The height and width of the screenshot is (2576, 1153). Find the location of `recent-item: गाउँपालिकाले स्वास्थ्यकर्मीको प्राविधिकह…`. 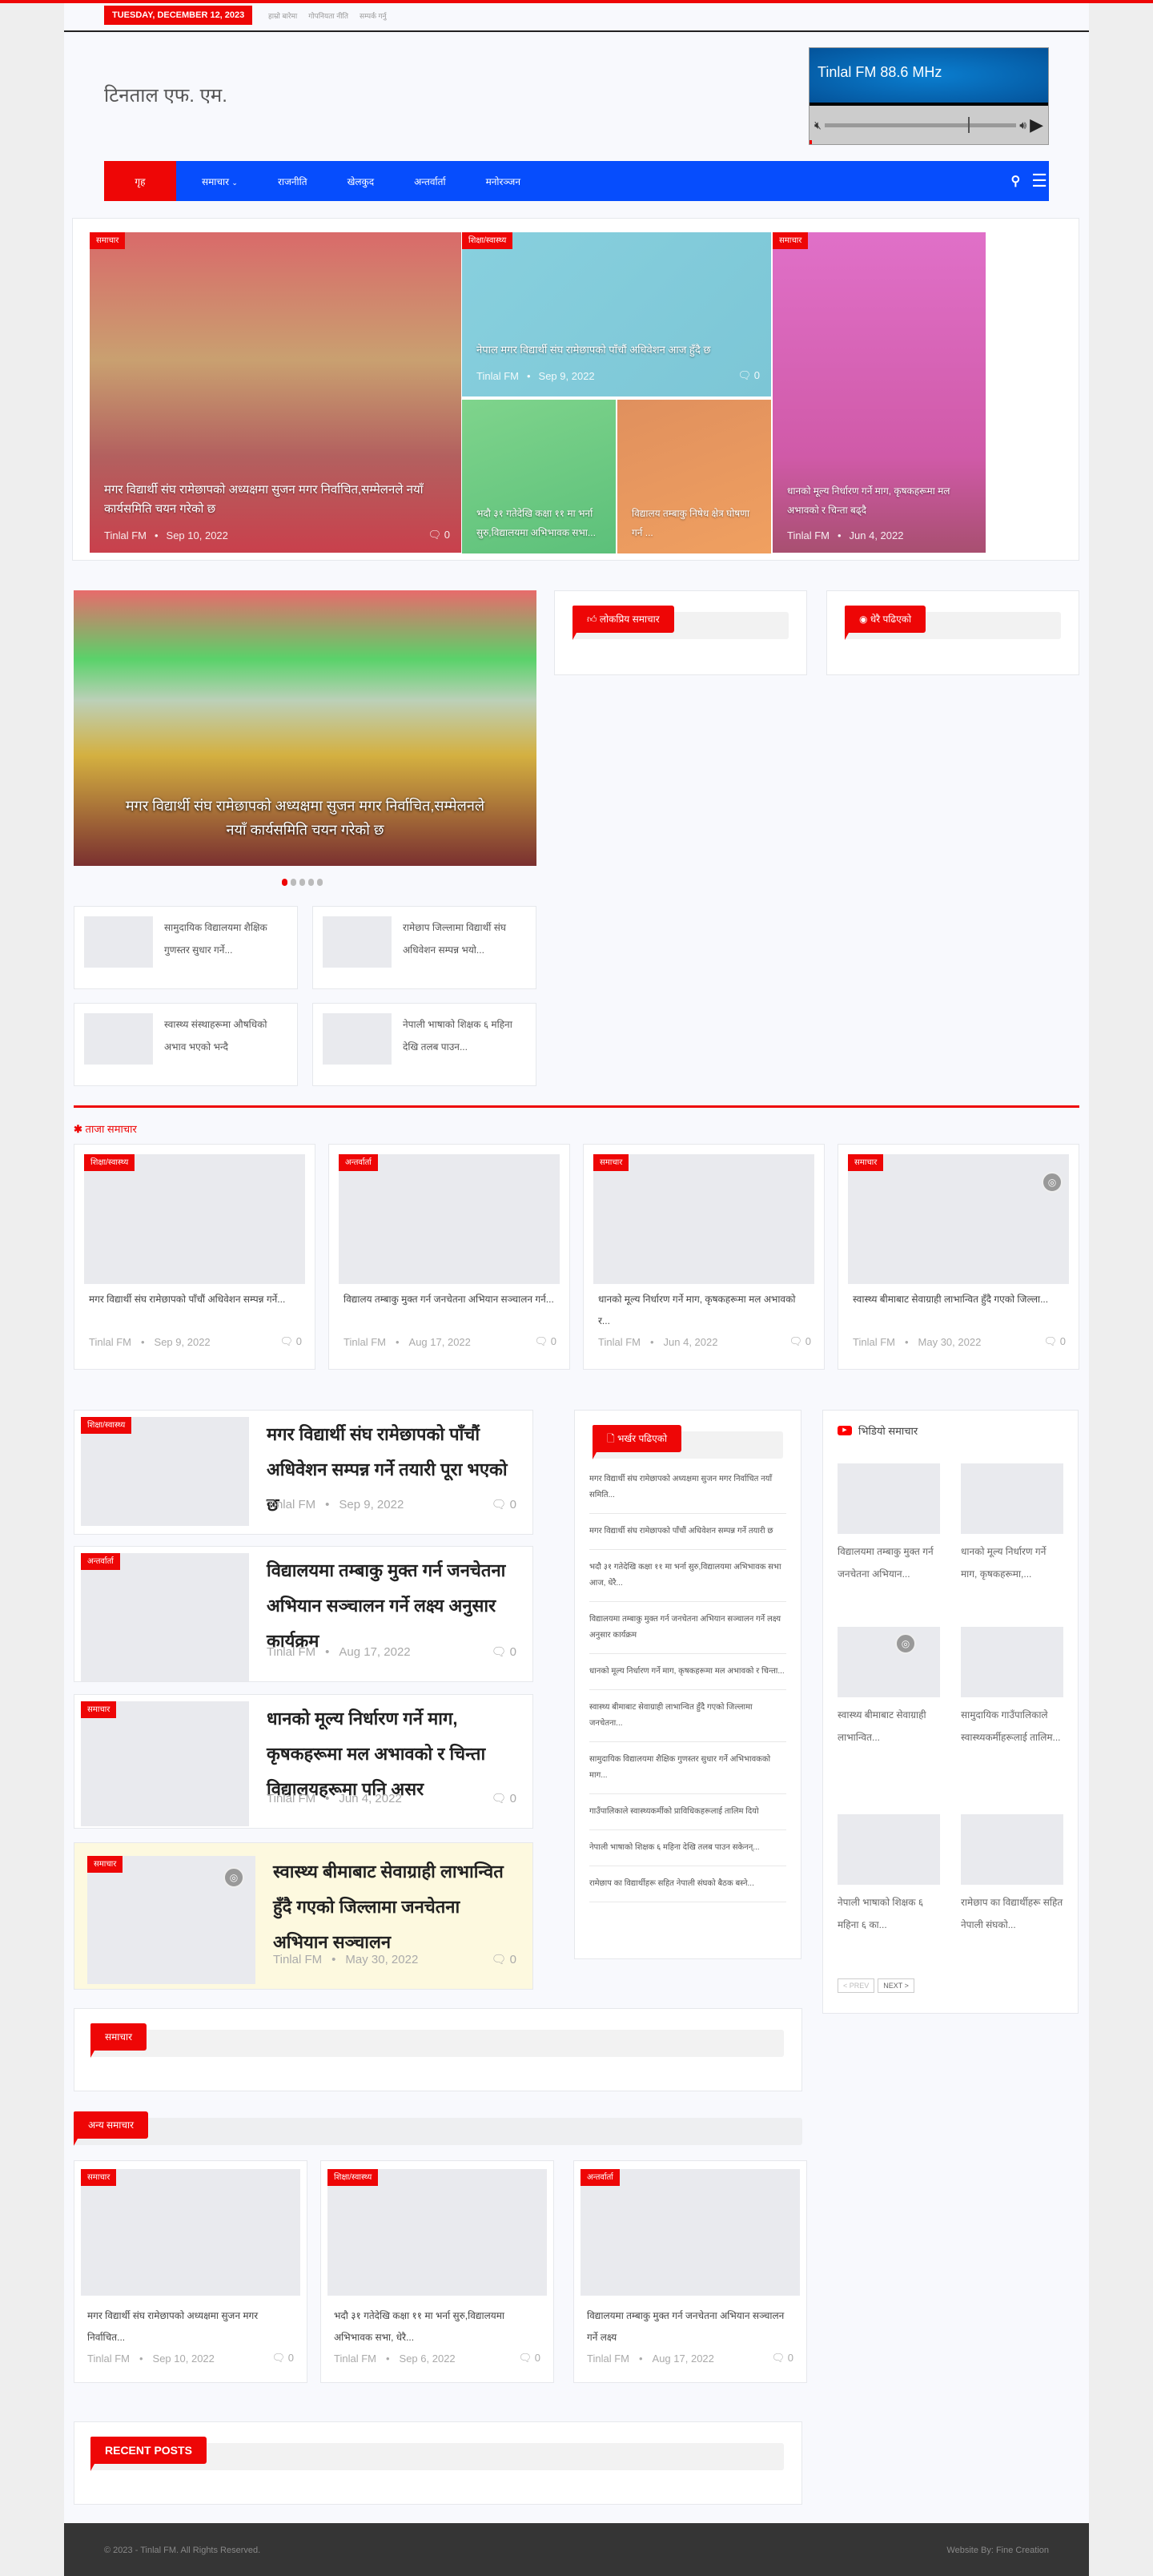

recent-item: गाउँपालिकाले स्वास्थ्यकर्मीको प्राविधिकह… is located at coordinates (688, 1812).